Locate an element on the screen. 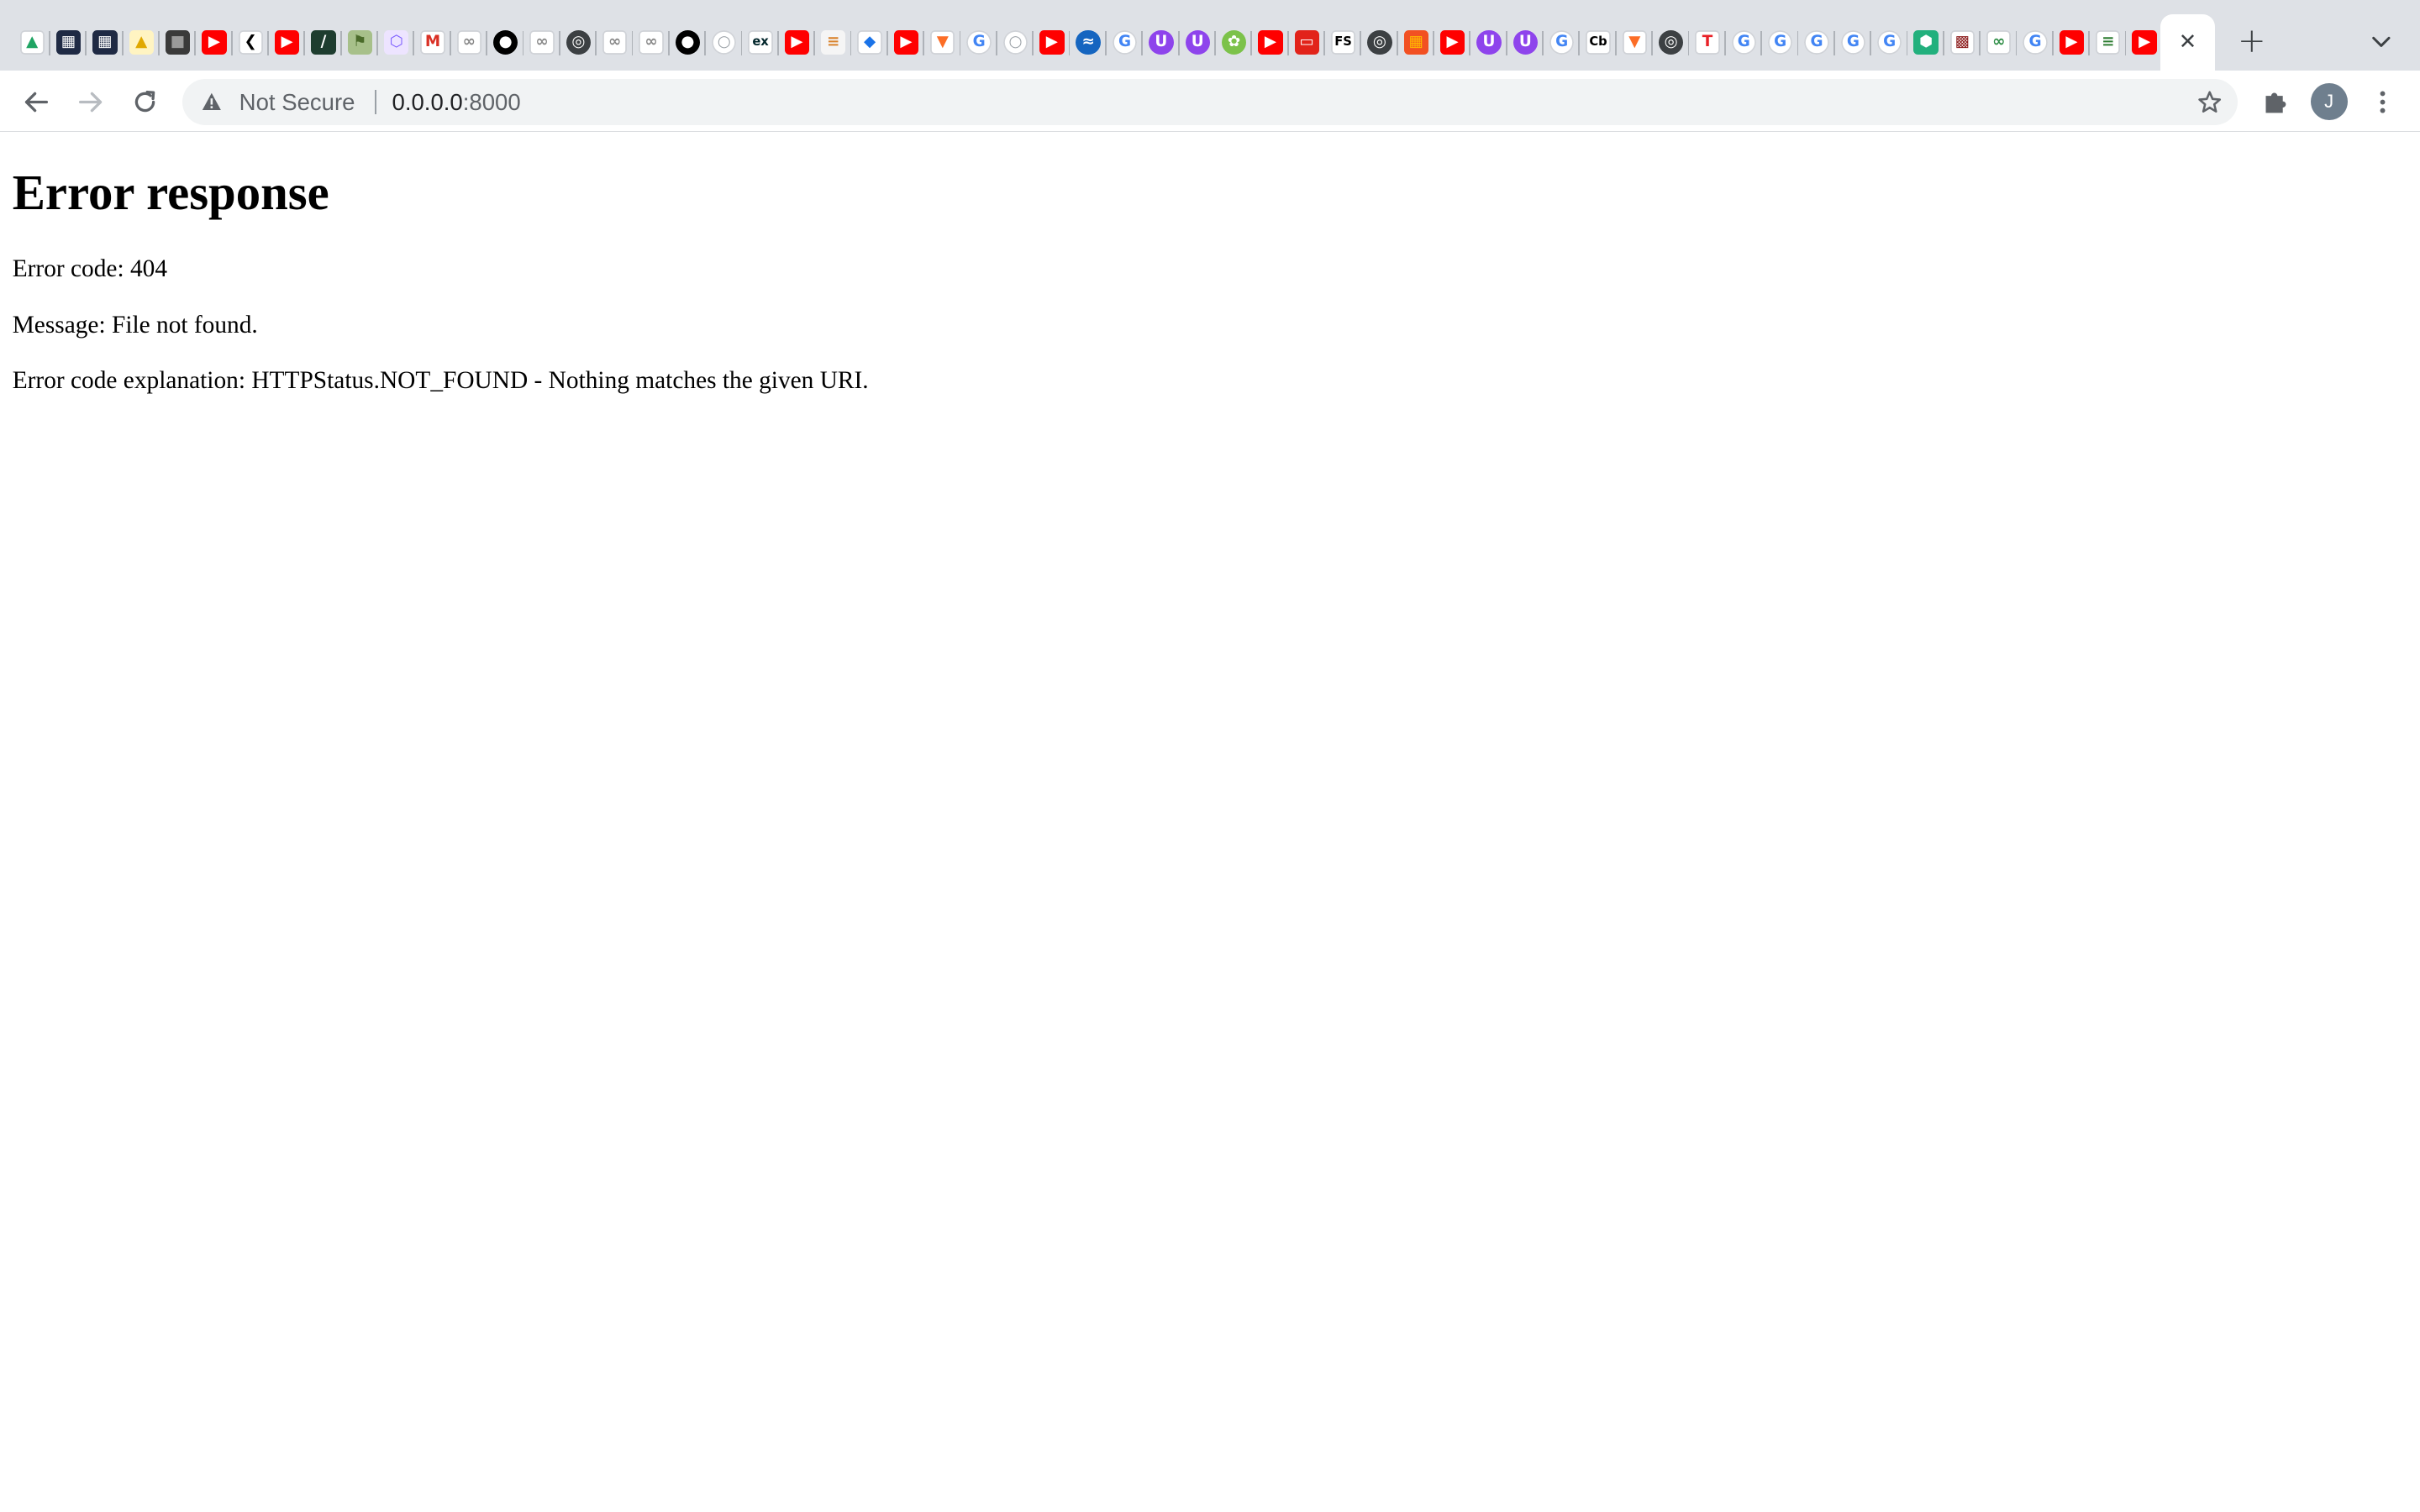  browser-tab: ⚑ is located at coordinates (360, 42).